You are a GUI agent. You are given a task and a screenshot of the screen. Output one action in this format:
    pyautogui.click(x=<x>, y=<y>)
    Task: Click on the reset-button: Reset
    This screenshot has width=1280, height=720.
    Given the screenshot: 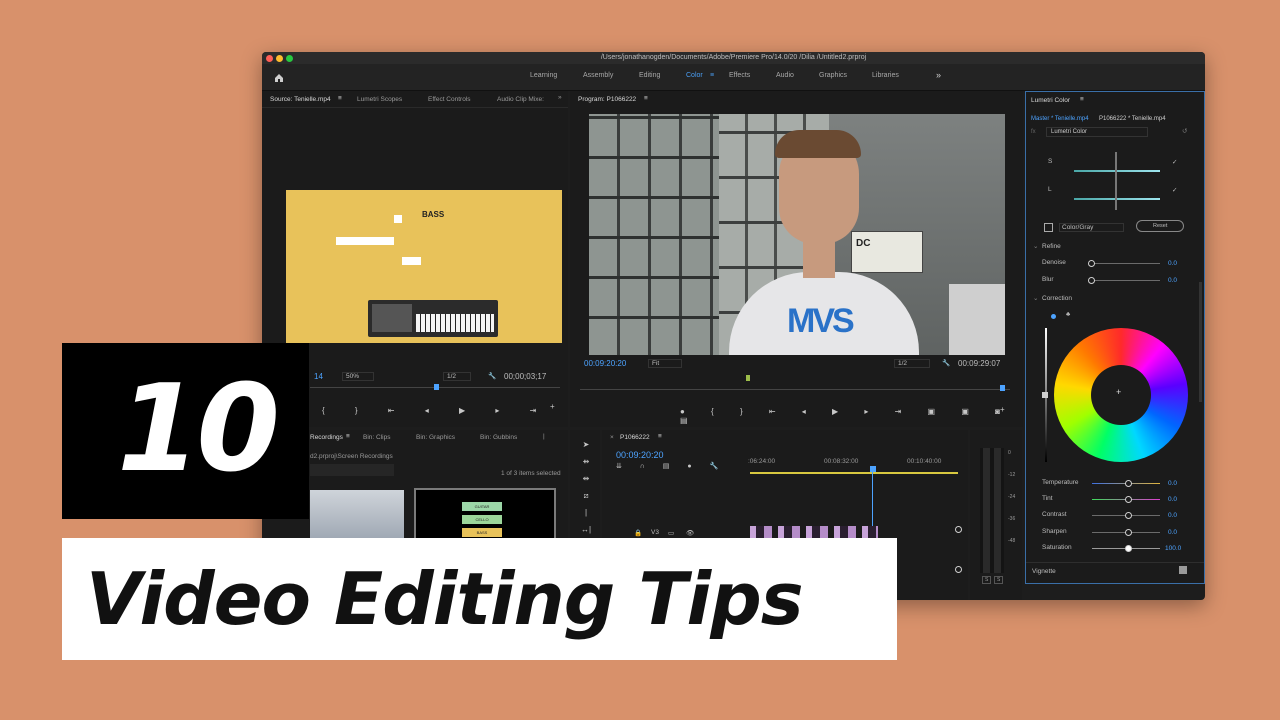 What is the action you would take?
    pyautogui.click(x=1160, y=226)
    